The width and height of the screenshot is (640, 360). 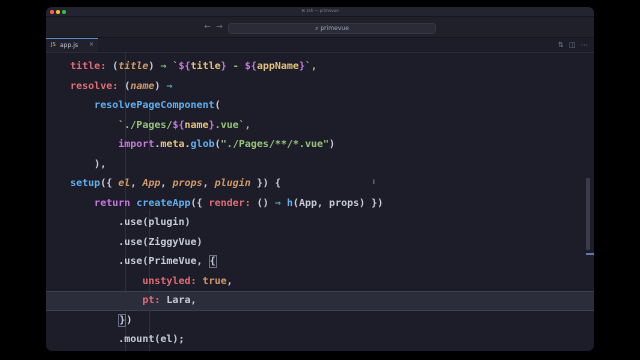 I want to click on window-titlebar: ⌘ zsh — primevue, so click(x=320, y=12).